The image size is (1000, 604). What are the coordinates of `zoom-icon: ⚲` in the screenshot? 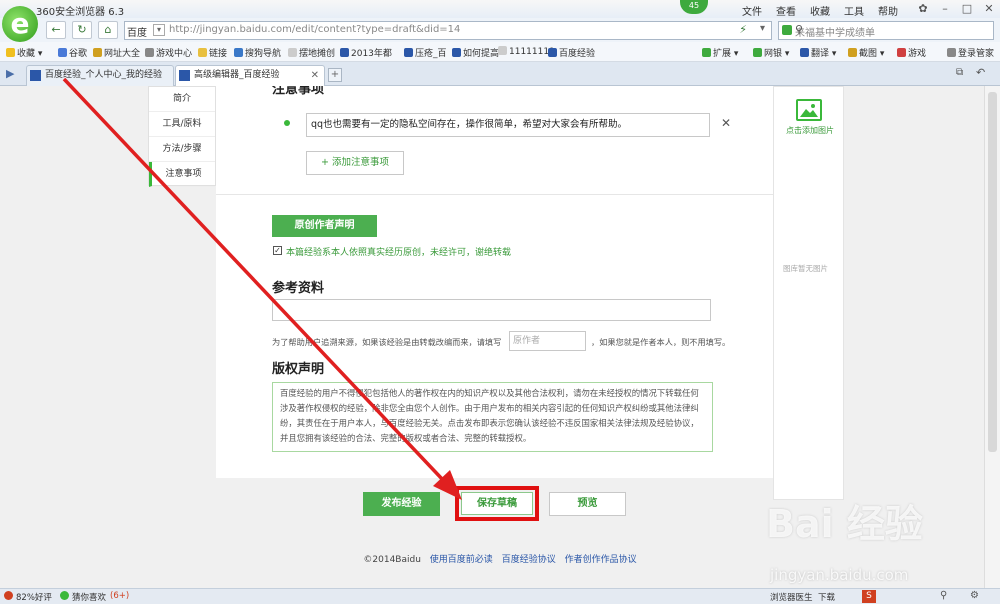 It's located at (943, 595).